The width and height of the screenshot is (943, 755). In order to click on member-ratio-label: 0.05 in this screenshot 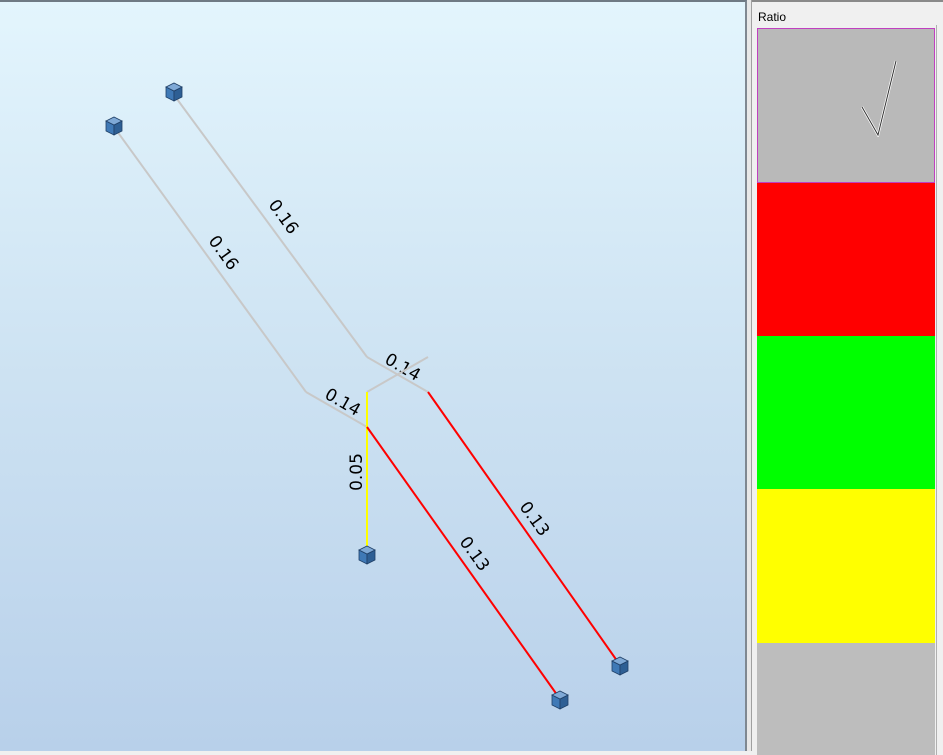, I will do `click(357, 472)`.